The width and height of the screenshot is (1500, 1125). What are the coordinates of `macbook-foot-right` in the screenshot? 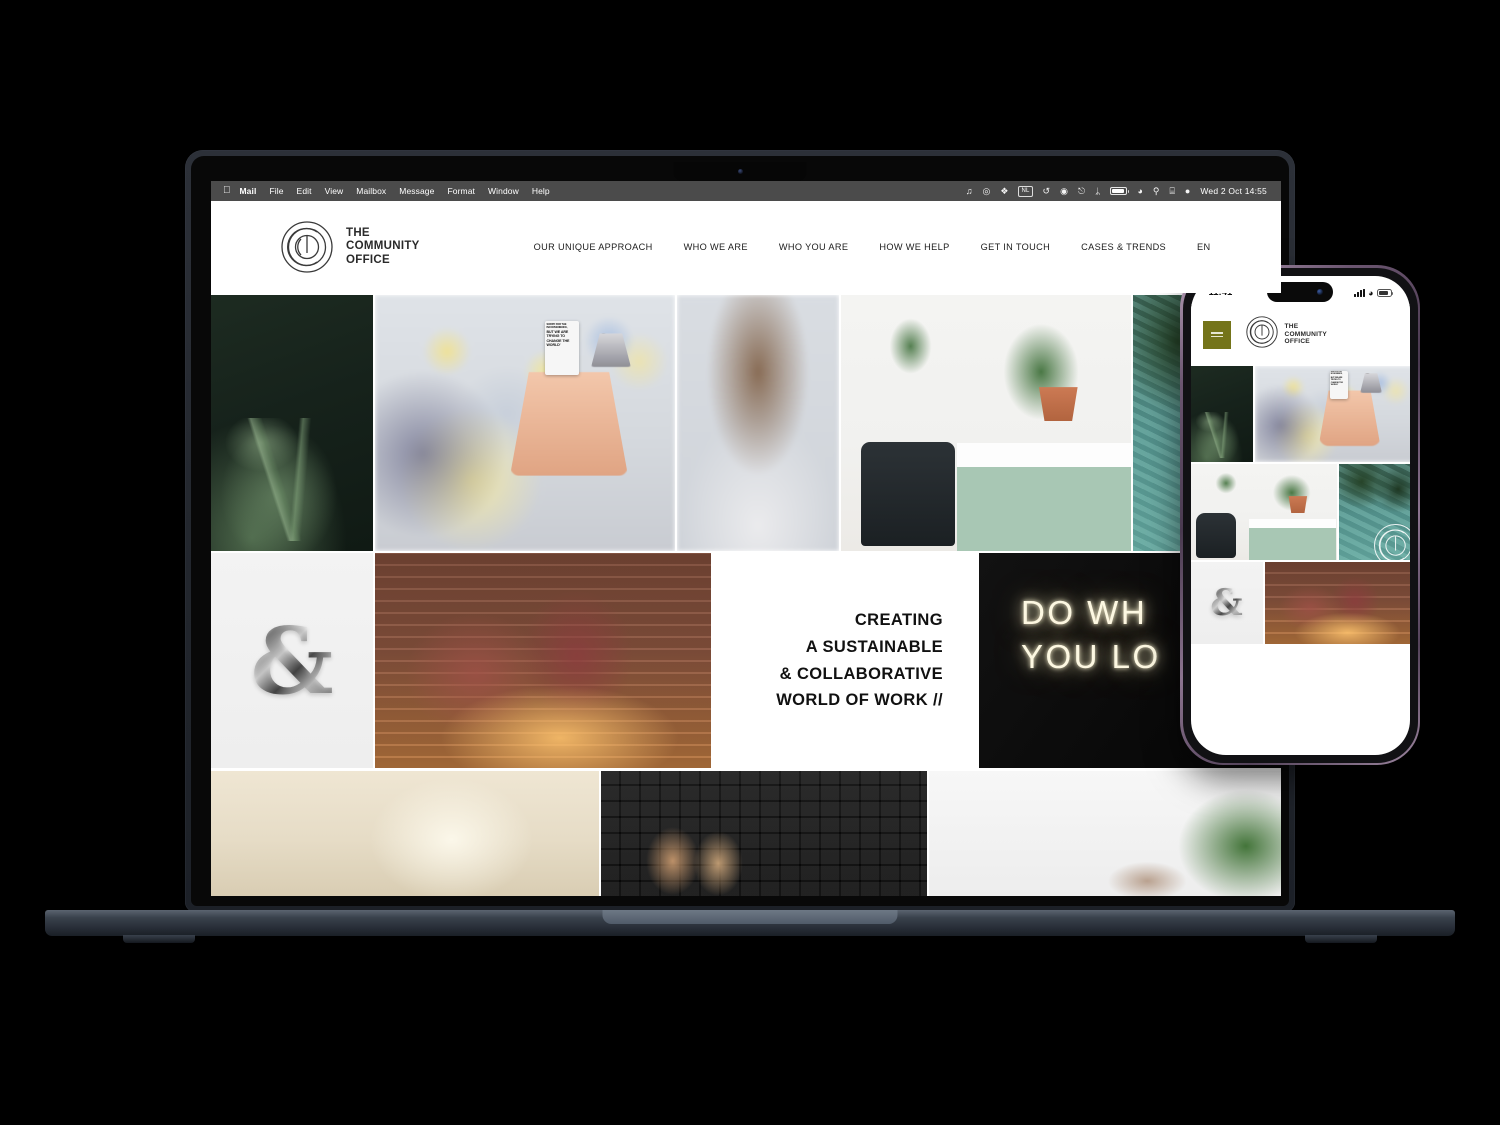 It's located at (1341, 939).